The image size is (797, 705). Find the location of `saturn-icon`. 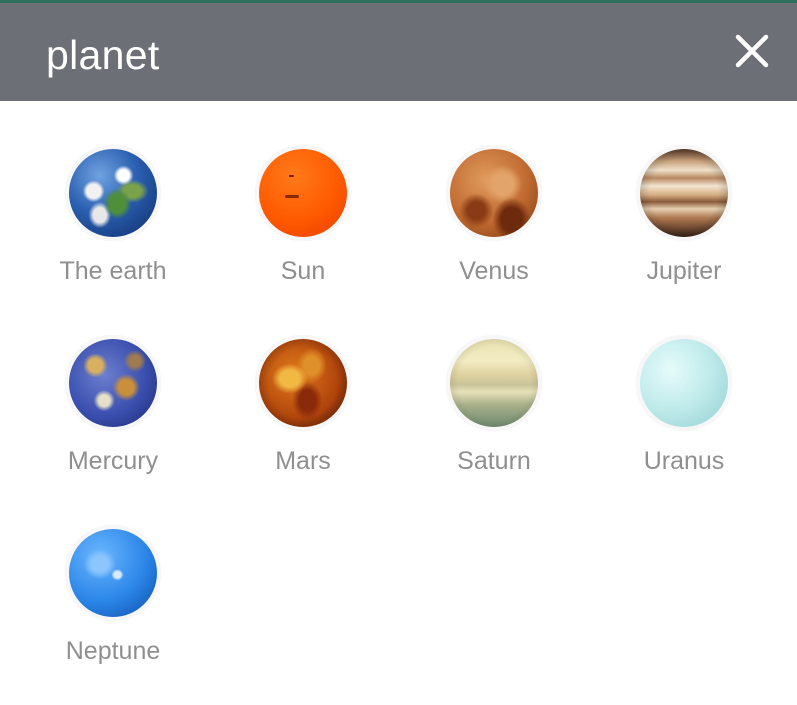

saturn-icon is located at coordinates (494, 383).